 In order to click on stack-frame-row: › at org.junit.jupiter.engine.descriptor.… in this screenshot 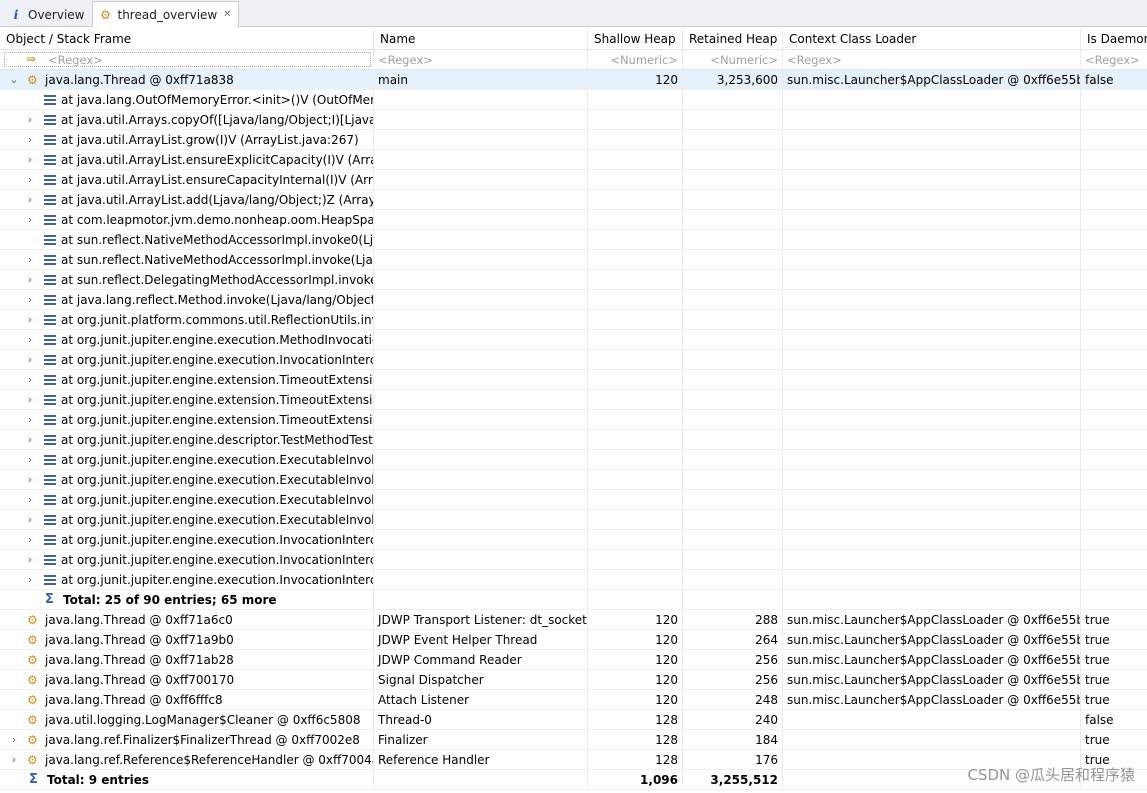, I will do `click(573, 440)`.